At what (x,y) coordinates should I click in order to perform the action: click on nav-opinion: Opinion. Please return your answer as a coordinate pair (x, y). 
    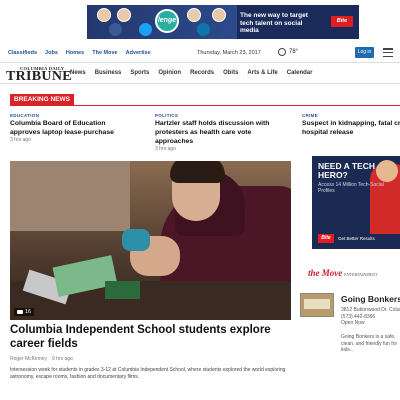
    Looking at the image, I should click on (169, 73).